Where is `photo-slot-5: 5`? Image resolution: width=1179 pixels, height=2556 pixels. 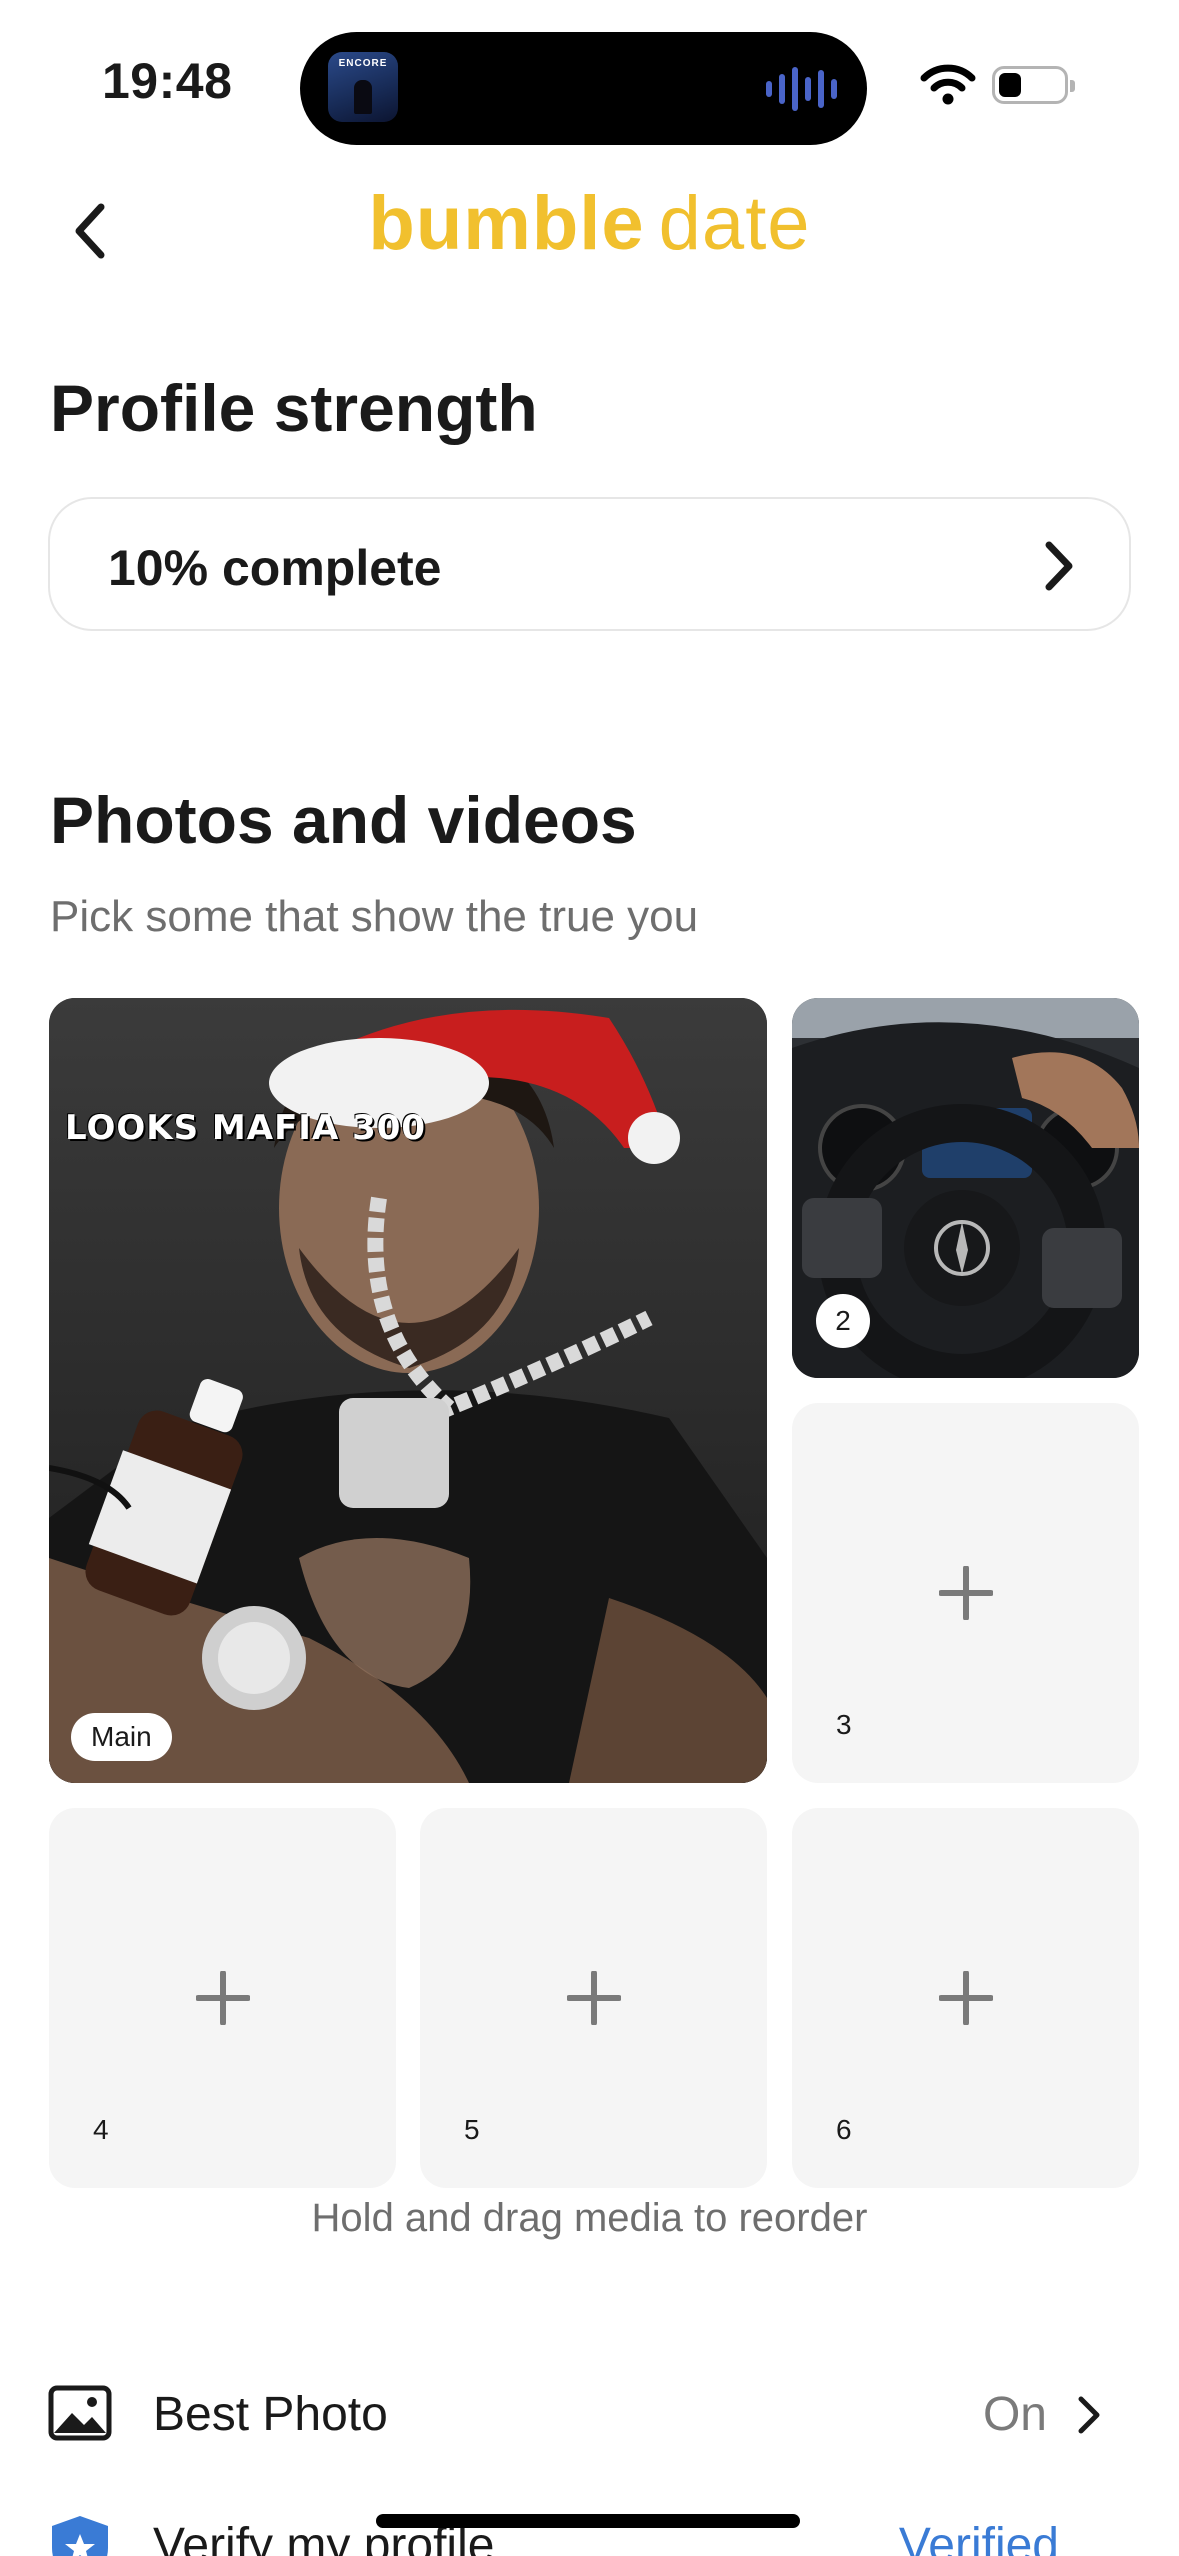
photo-slot-5: 5 is located at coordinates (593, 1998).